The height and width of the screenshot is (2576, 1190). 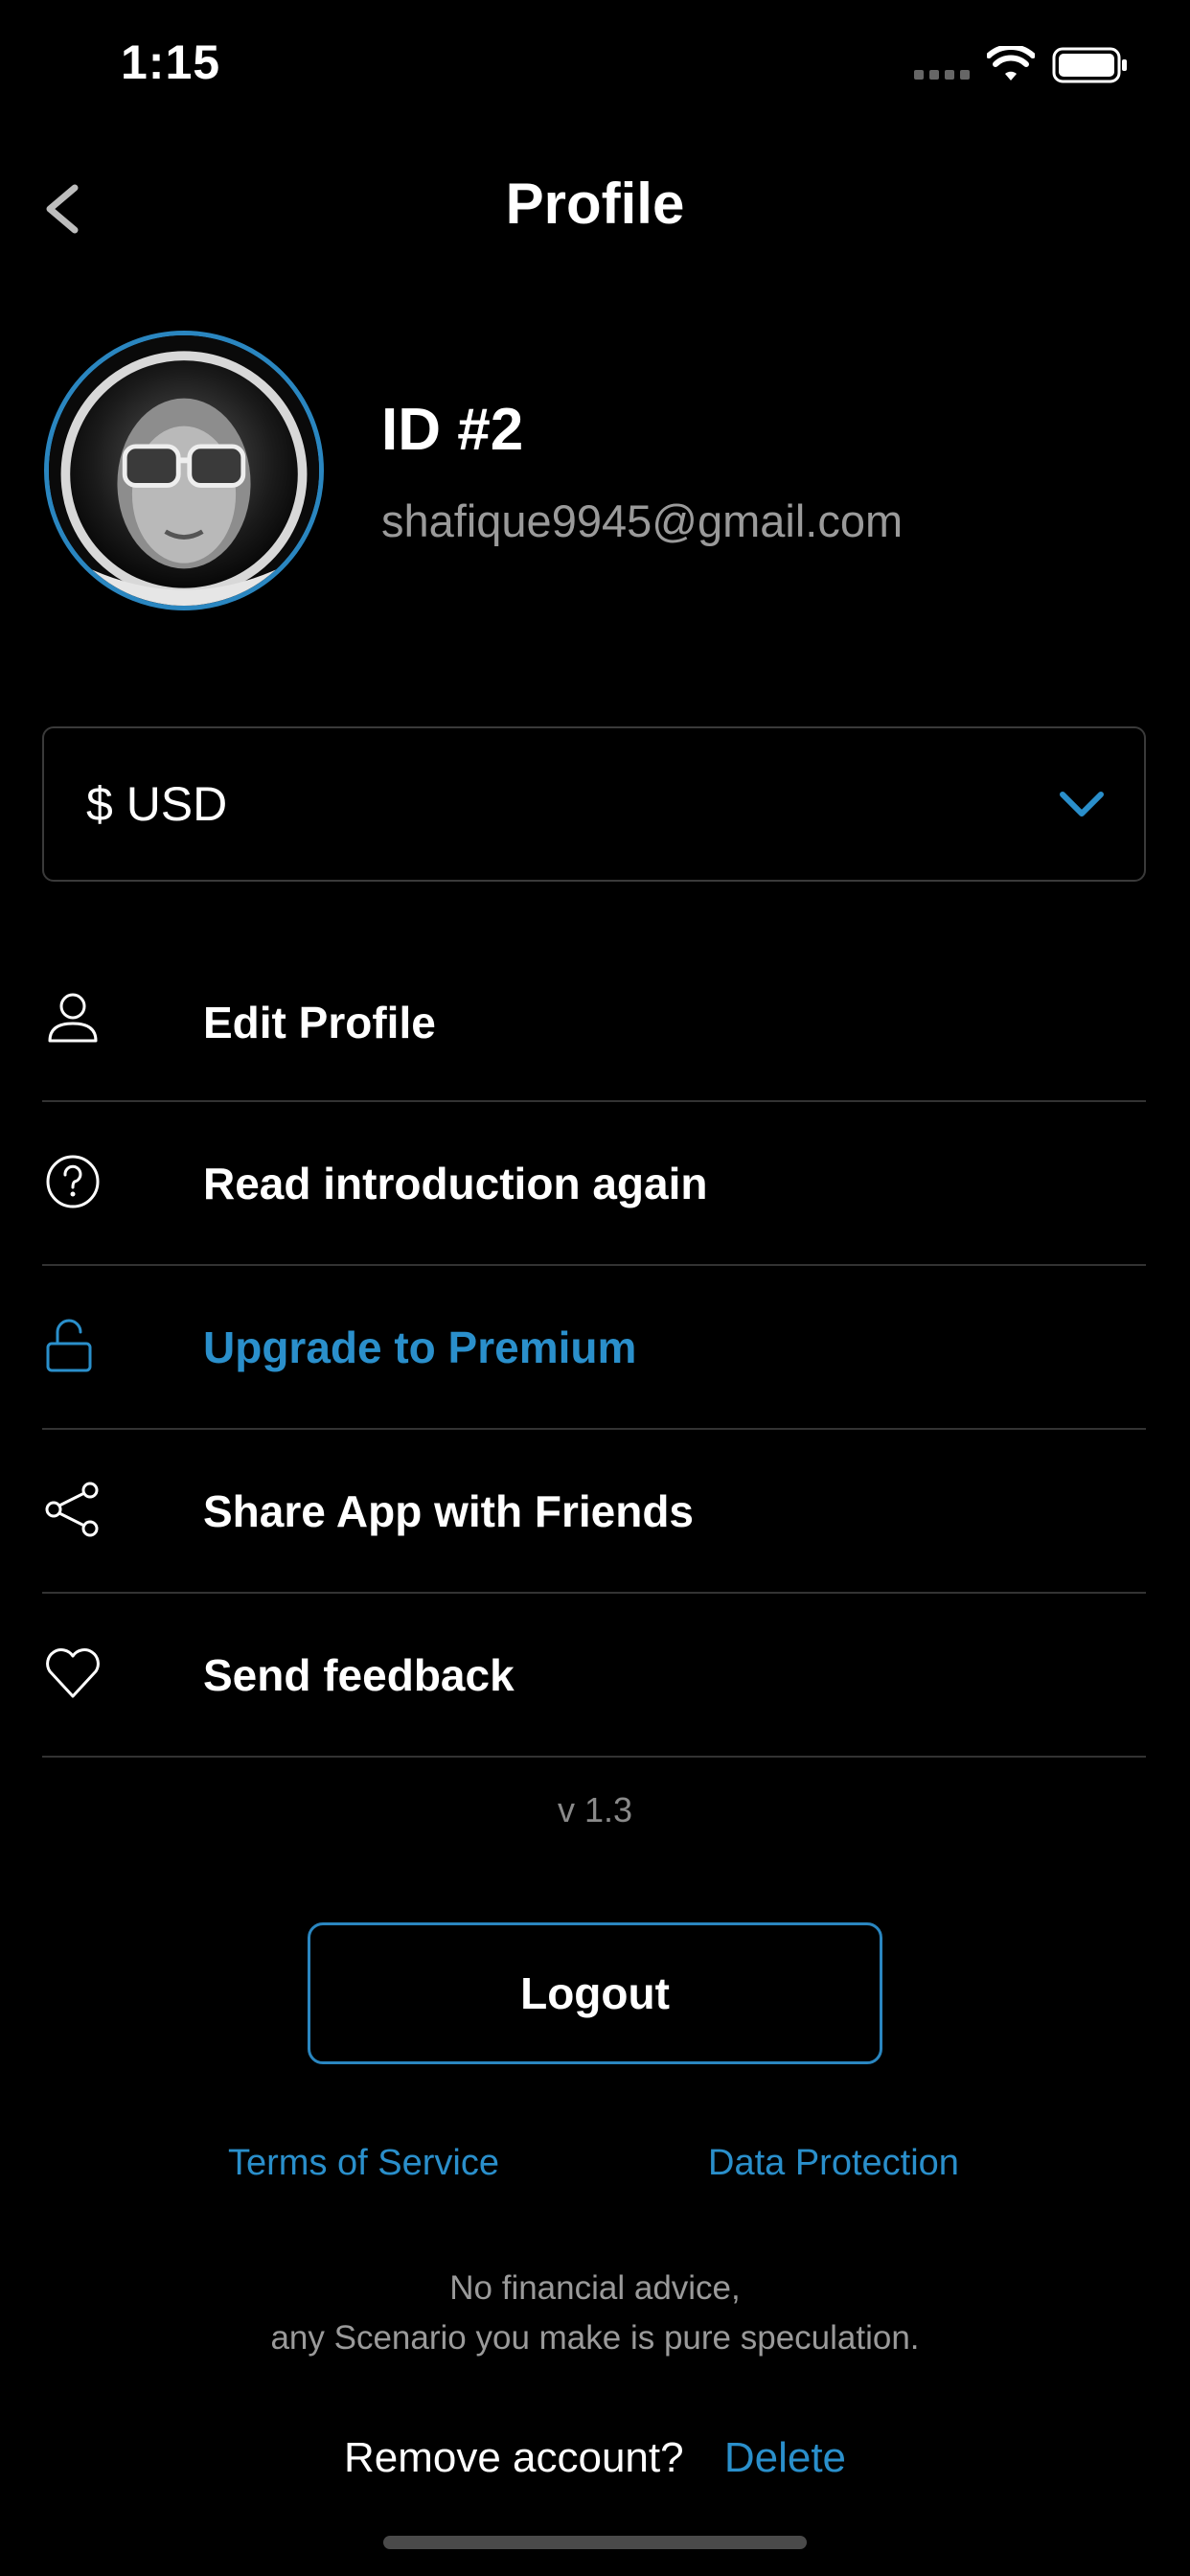 I want to click on menu-item-label: Read introduction again, so click(x=456, y=1183).